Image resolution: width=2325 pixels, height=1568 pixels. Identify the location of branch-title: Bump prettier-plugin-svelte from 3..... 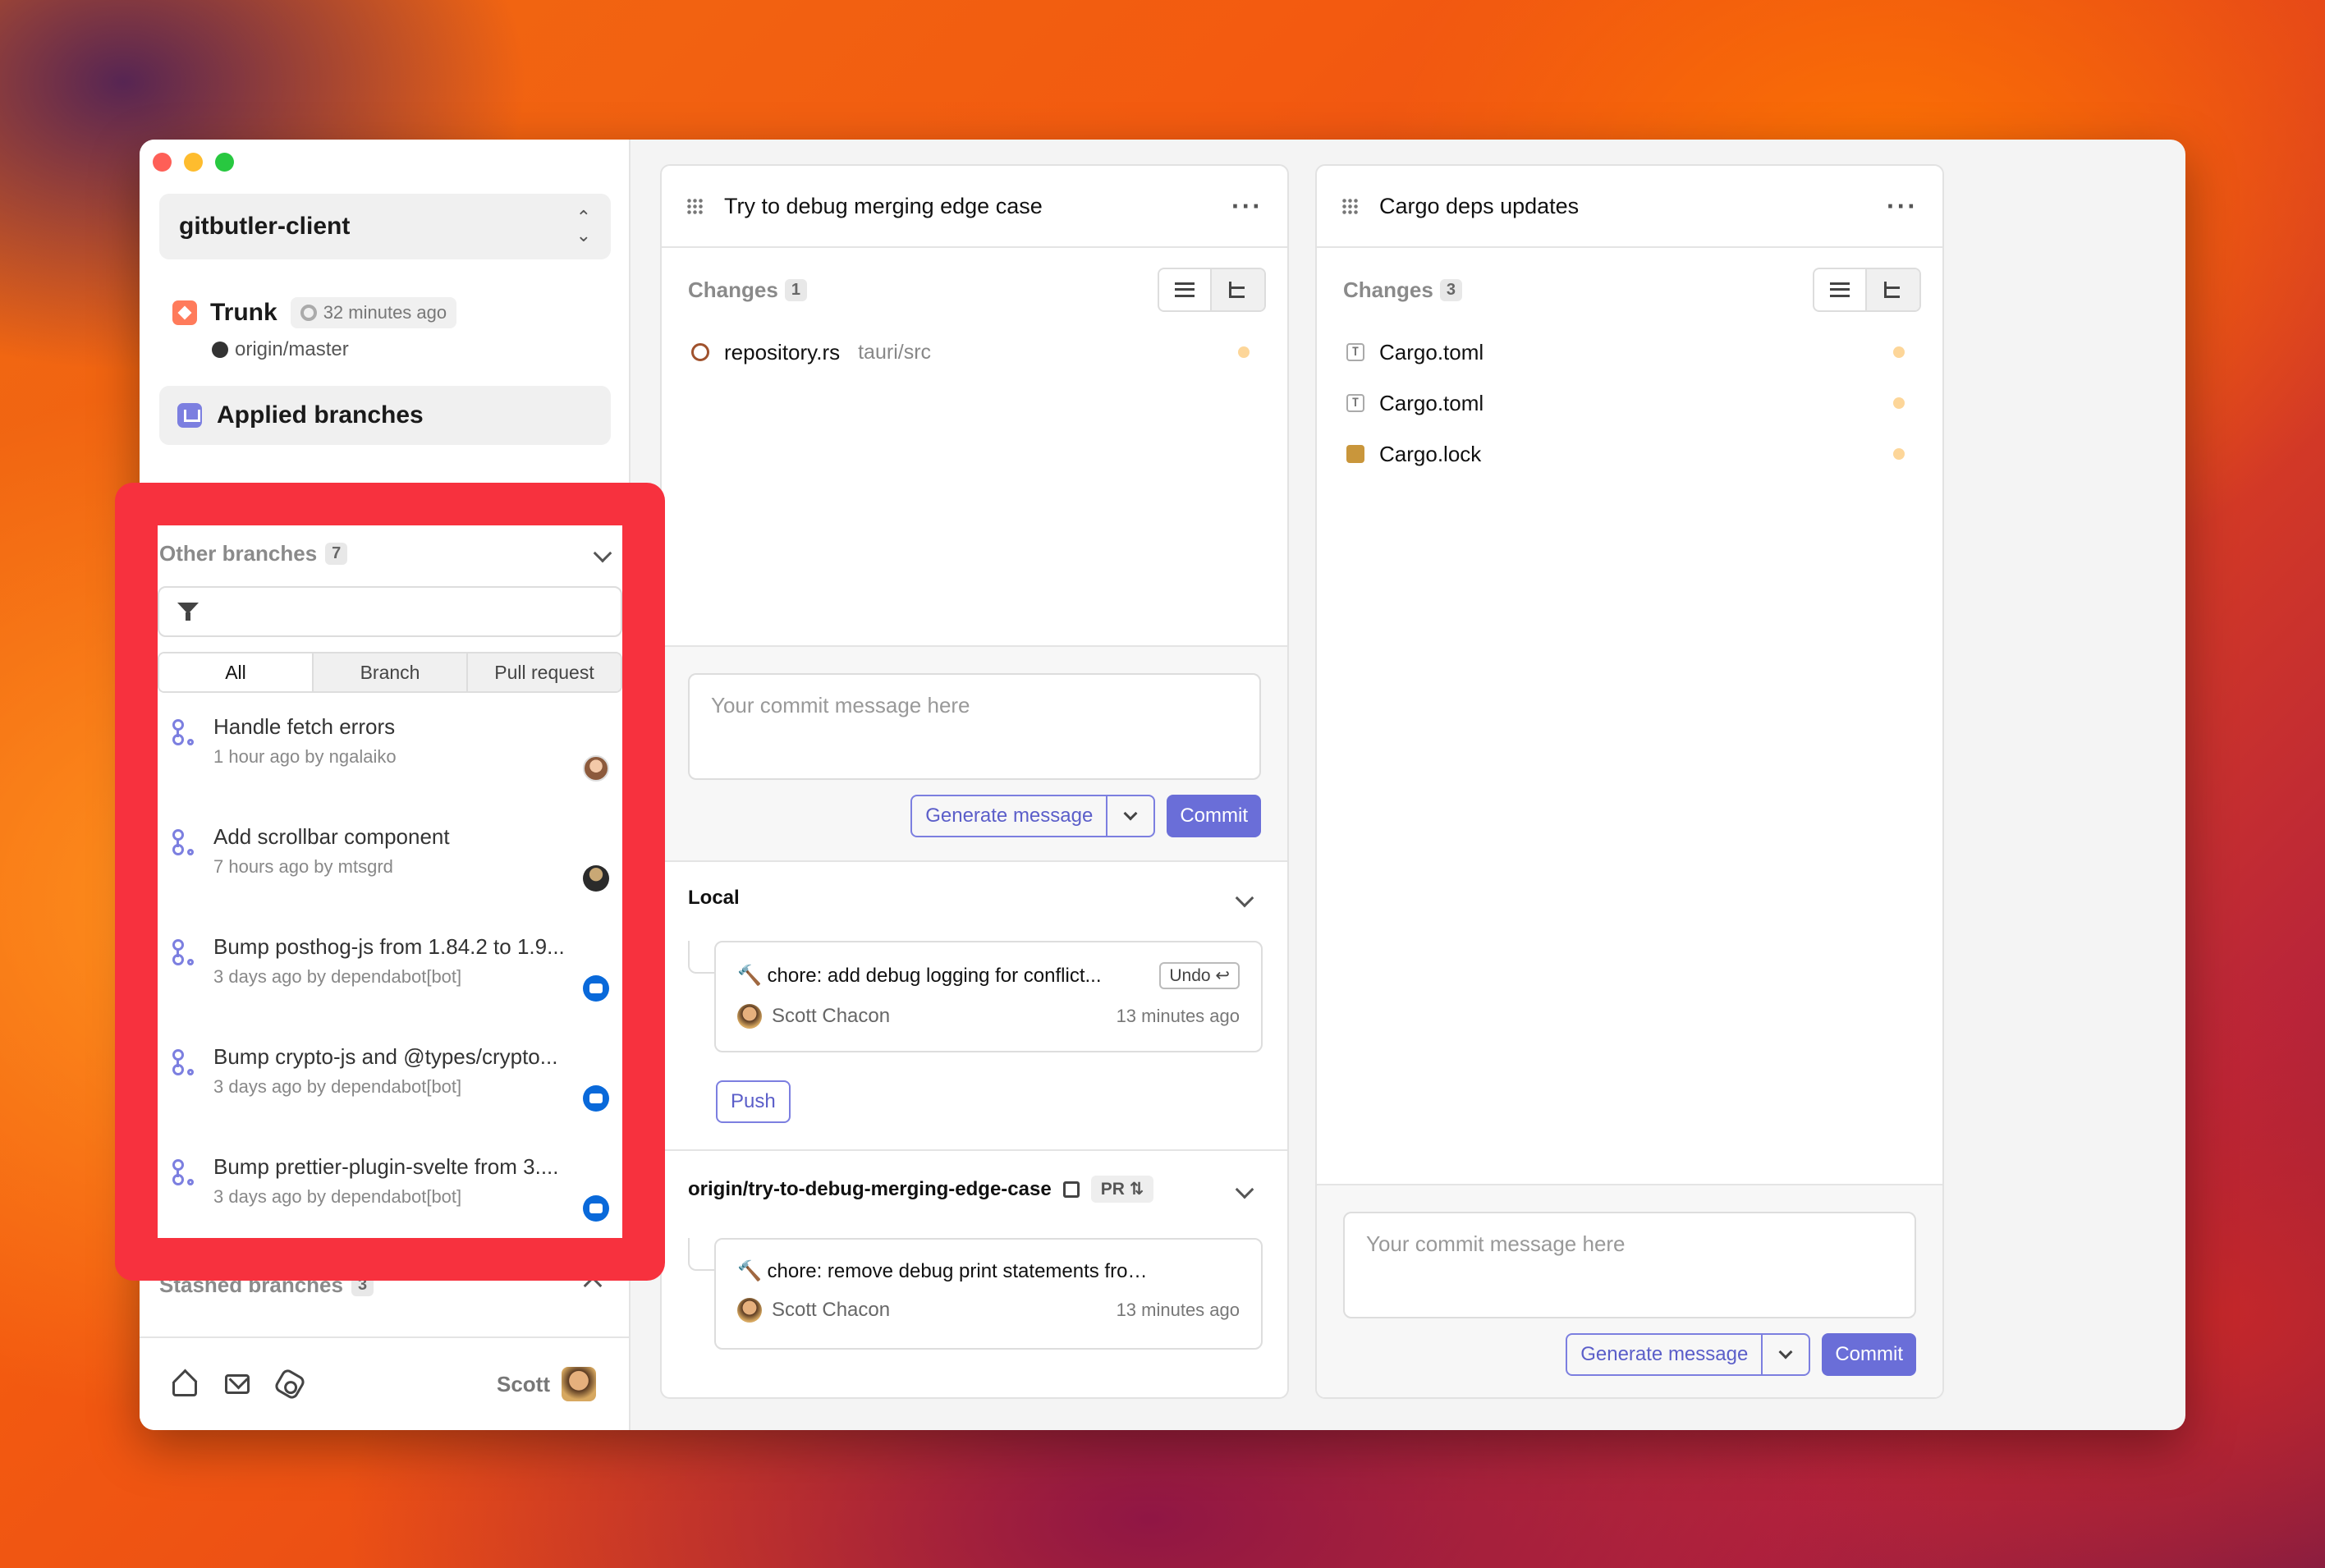
(386, 1166).